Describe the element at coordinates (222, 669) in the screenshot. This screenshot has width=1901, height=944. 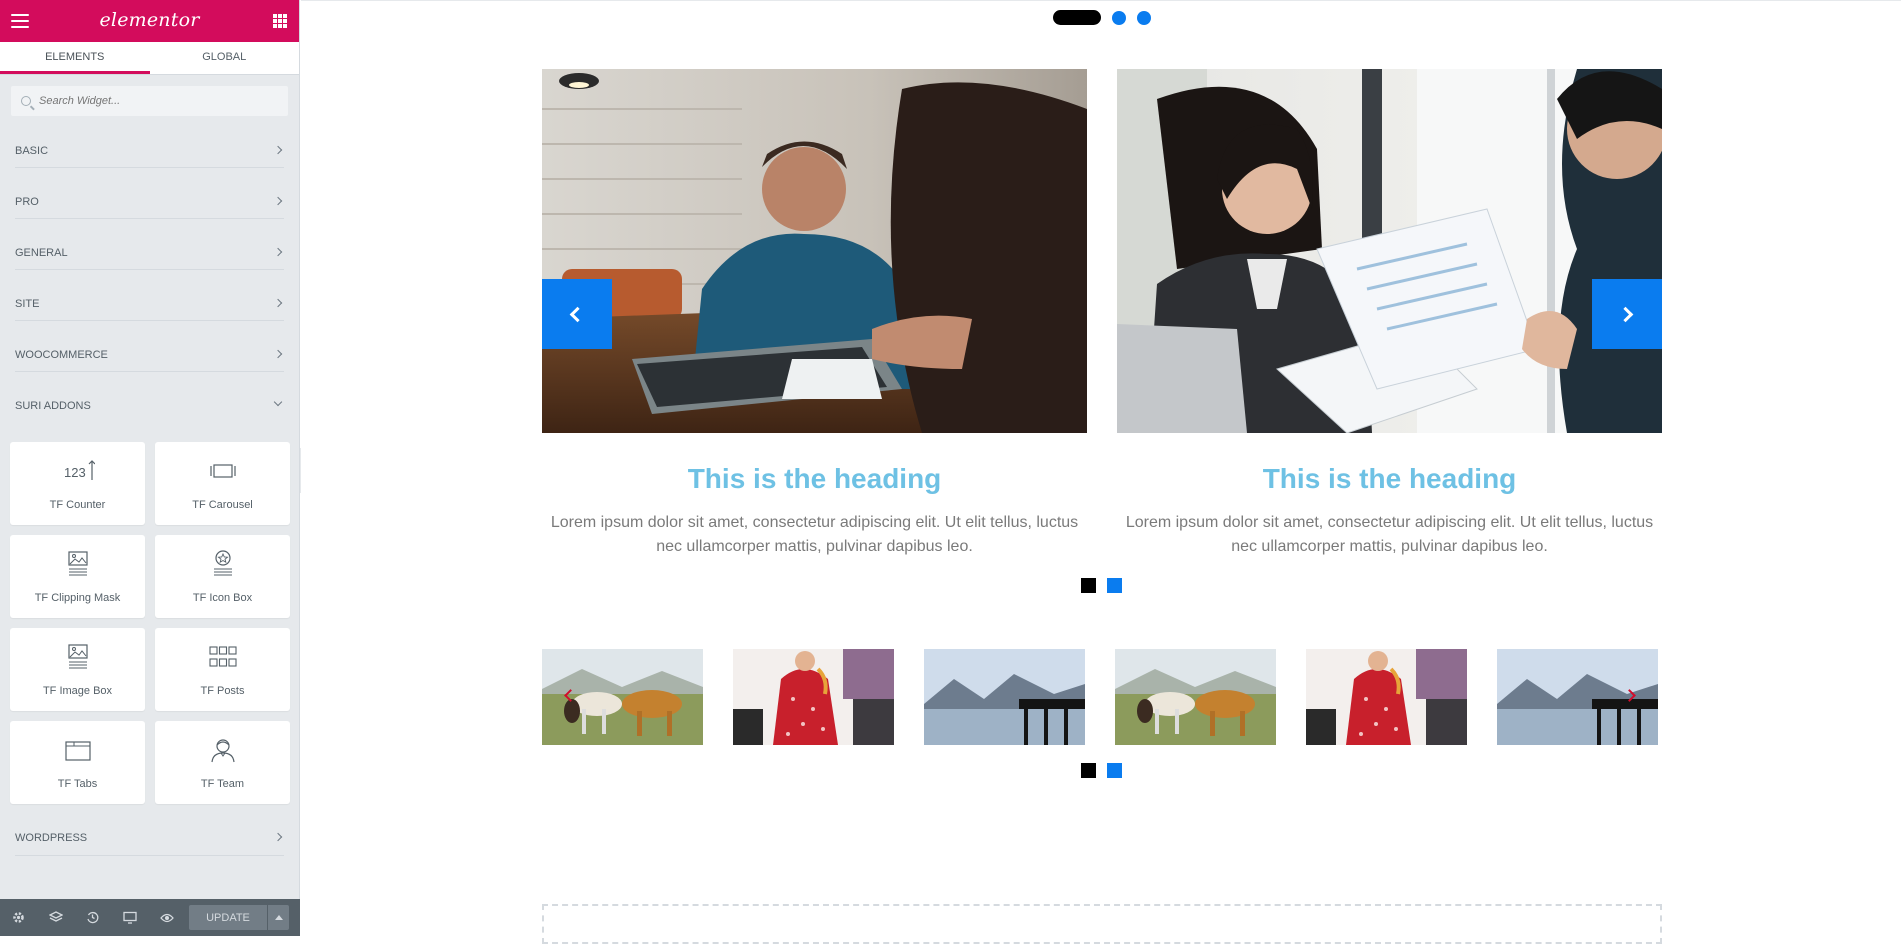
I see `widget-tf-posts: TF Posts` at that location.